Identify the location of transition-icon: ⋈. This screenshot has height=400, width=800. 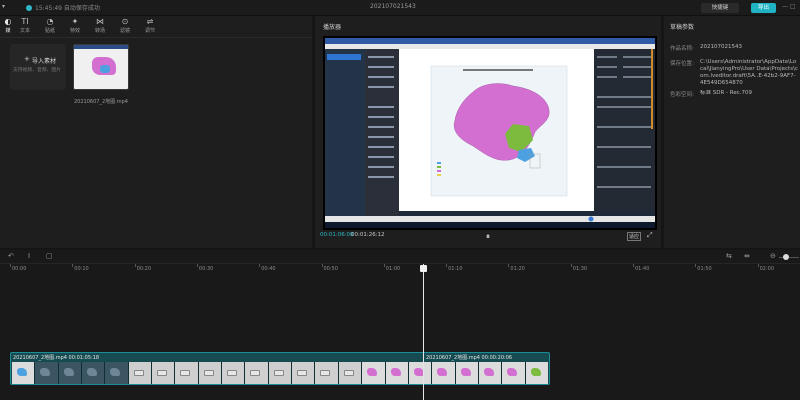
(100, 21).